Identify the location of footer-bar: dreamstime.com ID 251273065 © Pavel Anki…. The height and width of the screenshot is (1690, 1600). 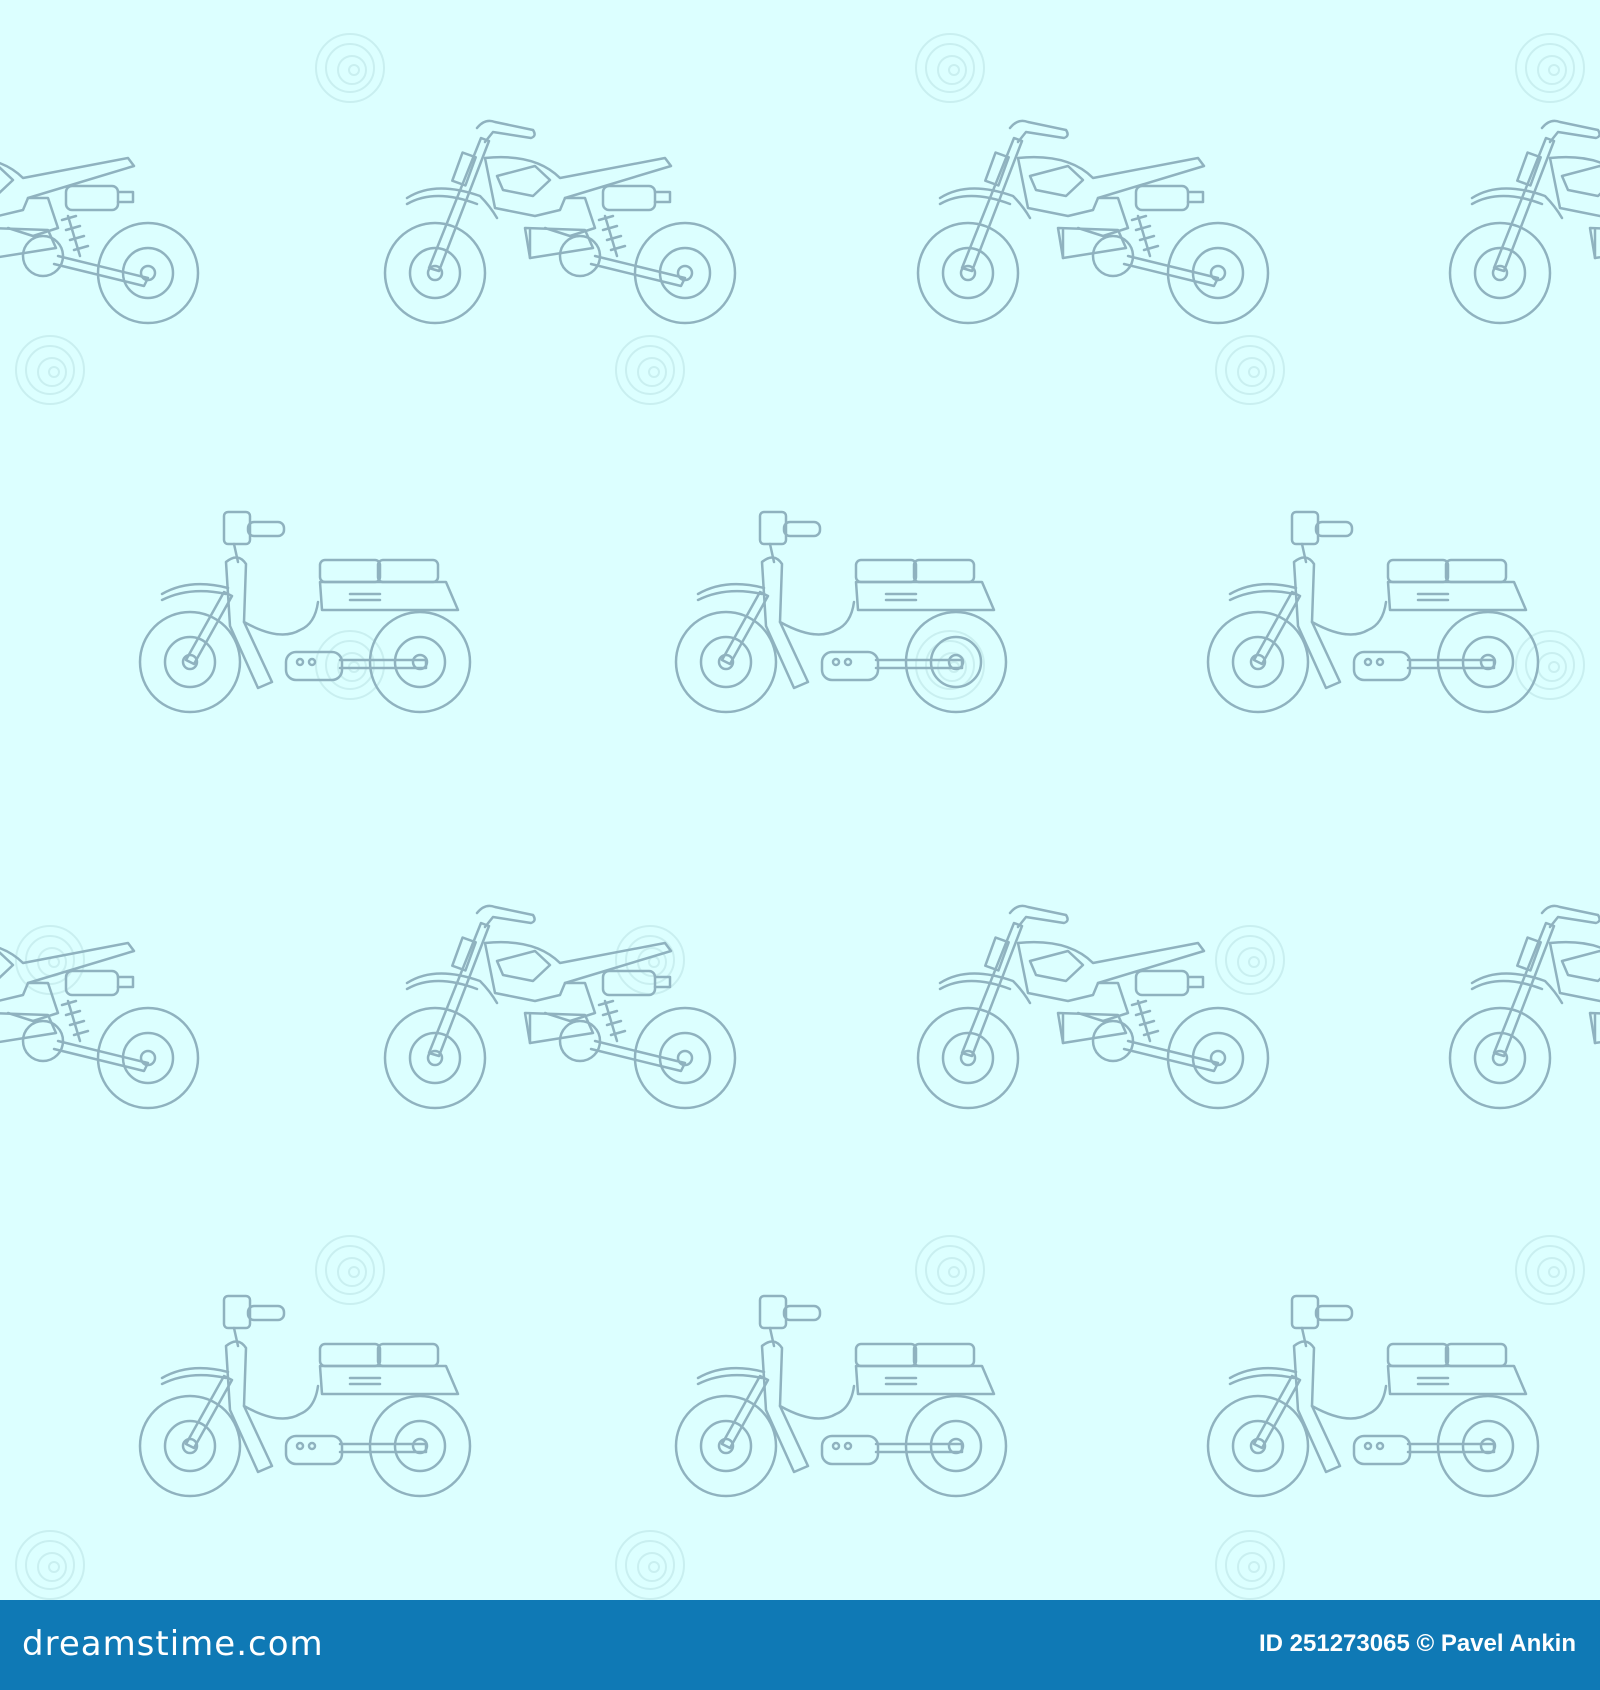
(800, 1645).